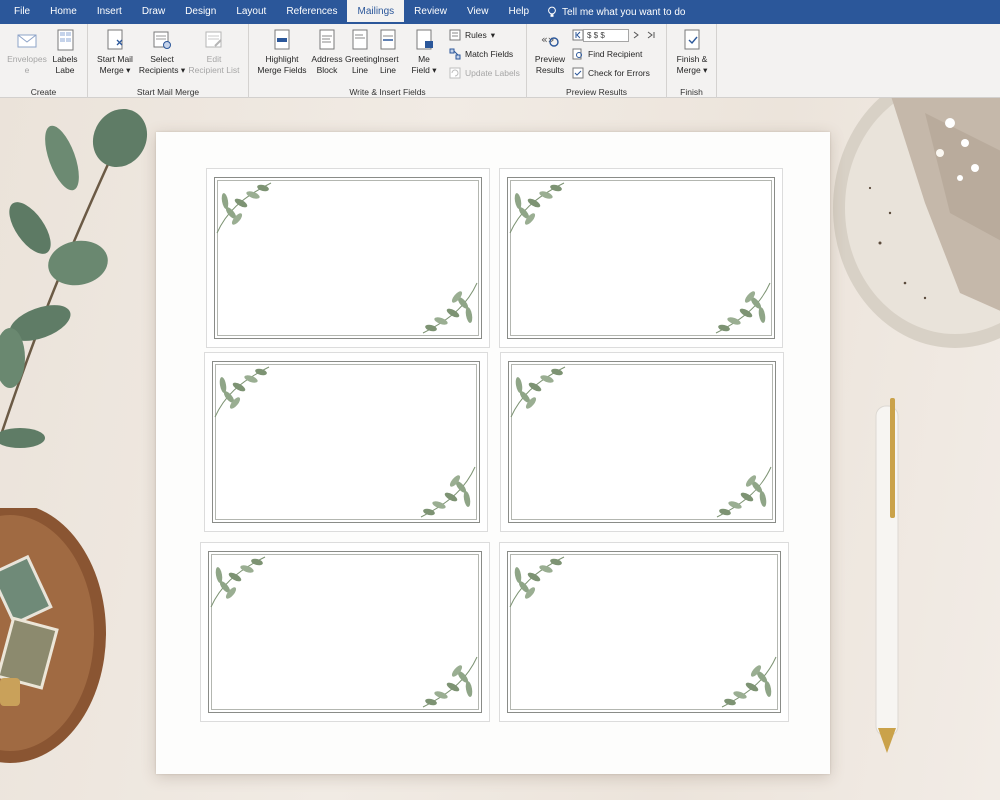  I want to click on rules-icon, so click(455, 35).